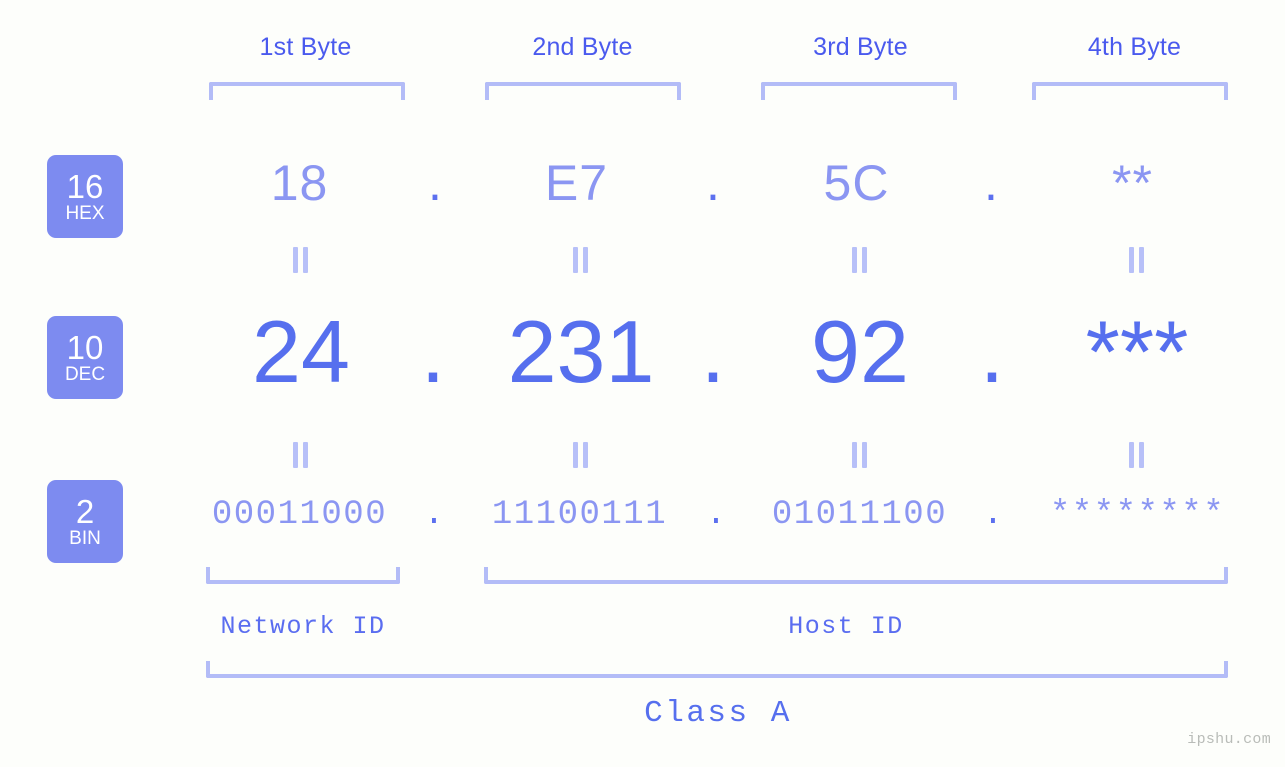 This screenshot has width=1285, height=767. I want to click on hex-byte-1: 18, so click(299, 183).